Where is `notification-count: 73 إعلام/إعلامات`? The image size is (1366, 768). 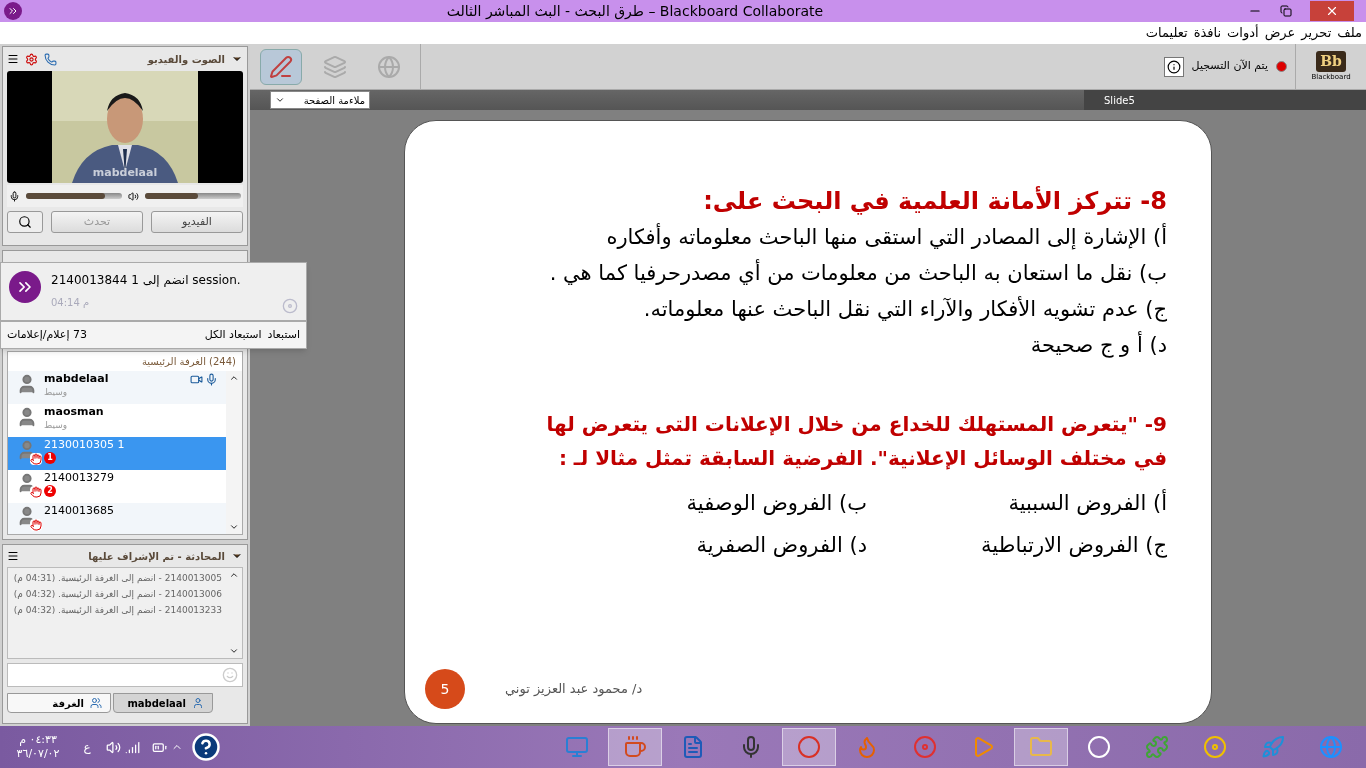
notification-count: 73 إعلام/إعلامات is located at coordinates (47, 334).